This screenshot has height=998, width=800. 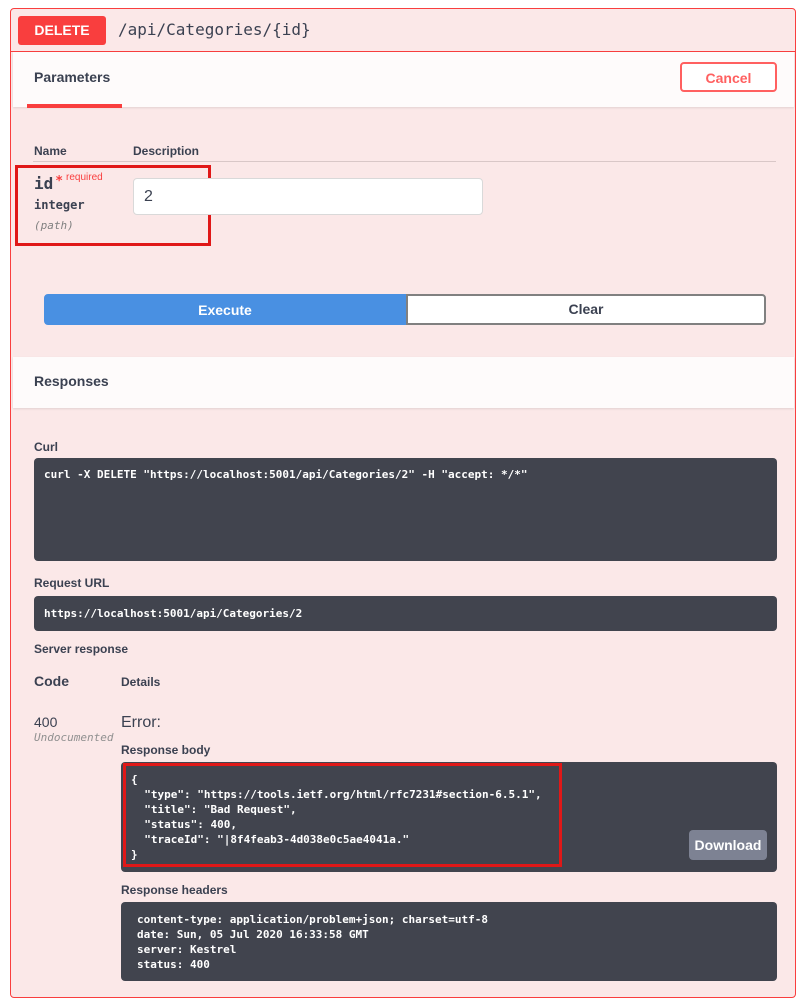 What do you see at coordinates (74, 737) in the screenshot?
I see `undocumented-label: Undocumented` at bounding box center [74, 737].